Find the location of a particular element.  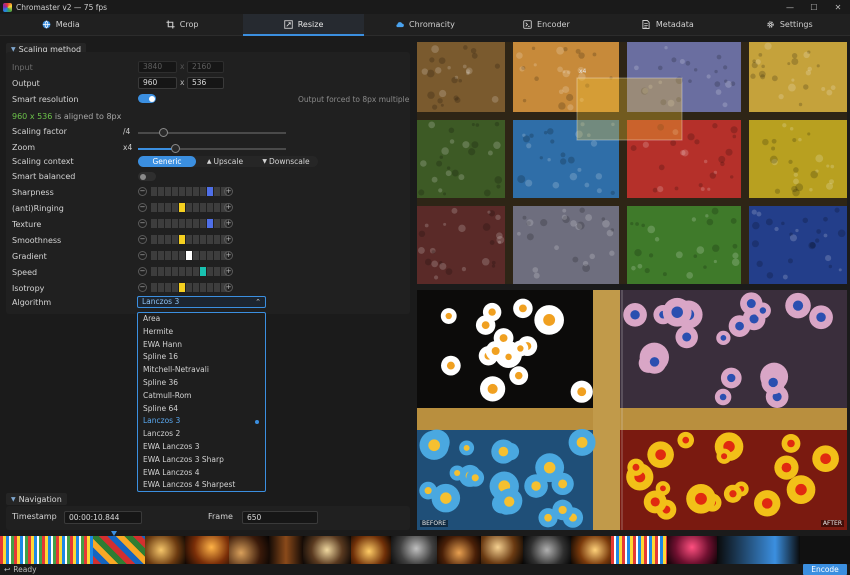

context-downscale-option: ▼ Downscale is located at coordinates (286, 161).